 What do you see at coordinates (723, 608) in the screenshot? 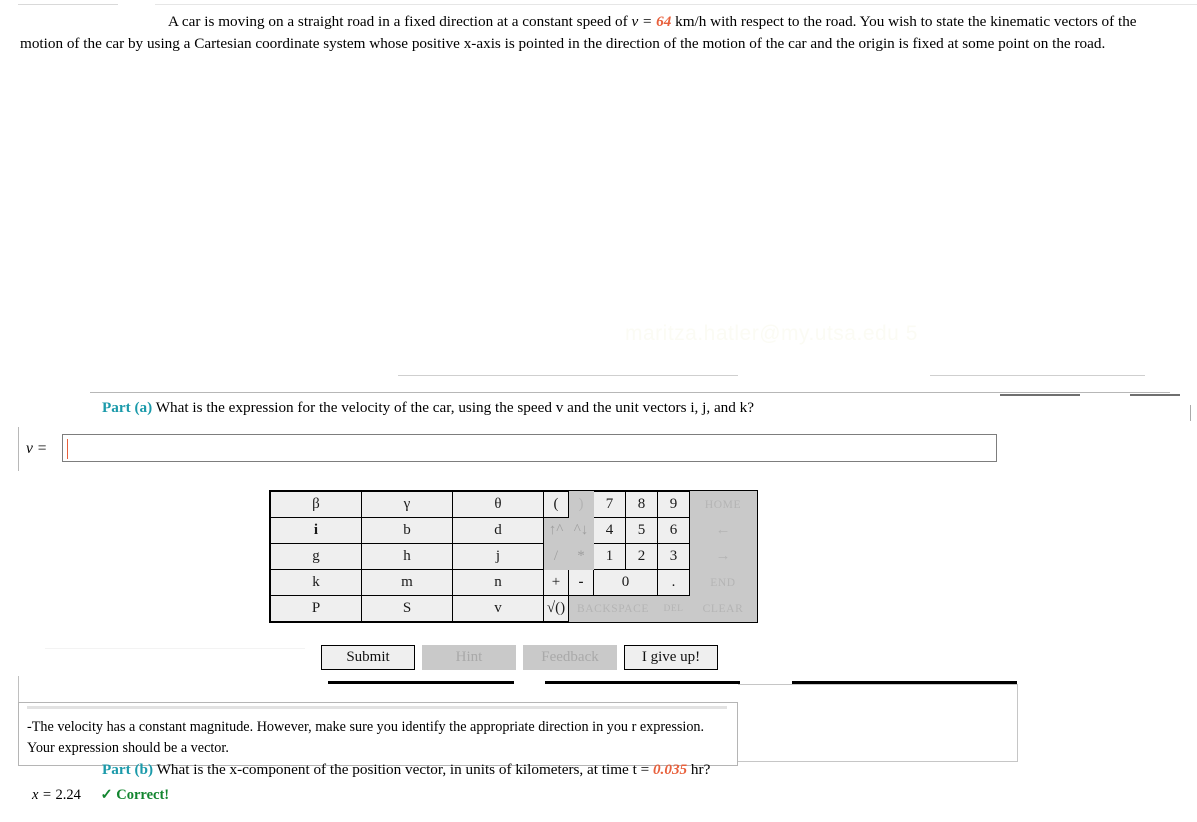
I see `key-clear: CLEAR` at bounding box center [723, 608].